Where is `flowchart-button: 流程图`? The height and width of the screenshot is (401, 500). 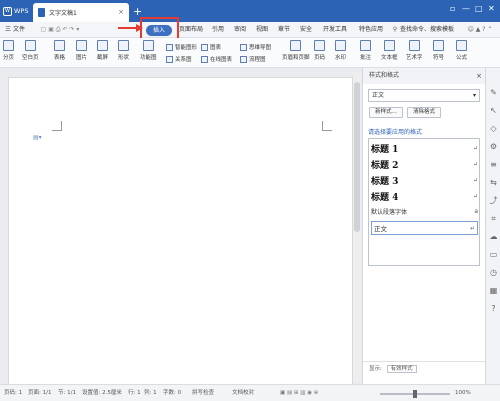
flowchart-button: 流程图 is located at coordinates (253, 59).